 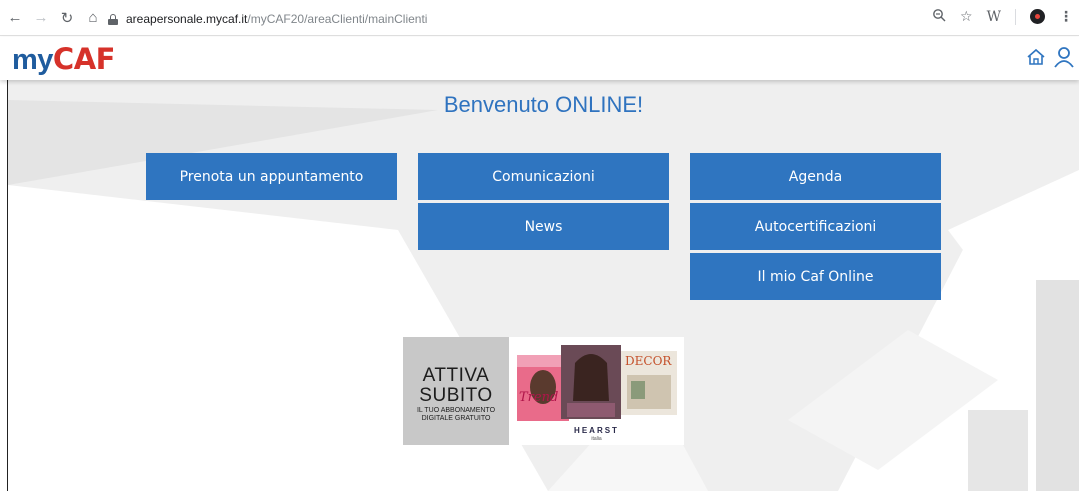 I want to click on url-path: /myCAF20/areaClienti/mainClienti, so click(x=337, y=19).